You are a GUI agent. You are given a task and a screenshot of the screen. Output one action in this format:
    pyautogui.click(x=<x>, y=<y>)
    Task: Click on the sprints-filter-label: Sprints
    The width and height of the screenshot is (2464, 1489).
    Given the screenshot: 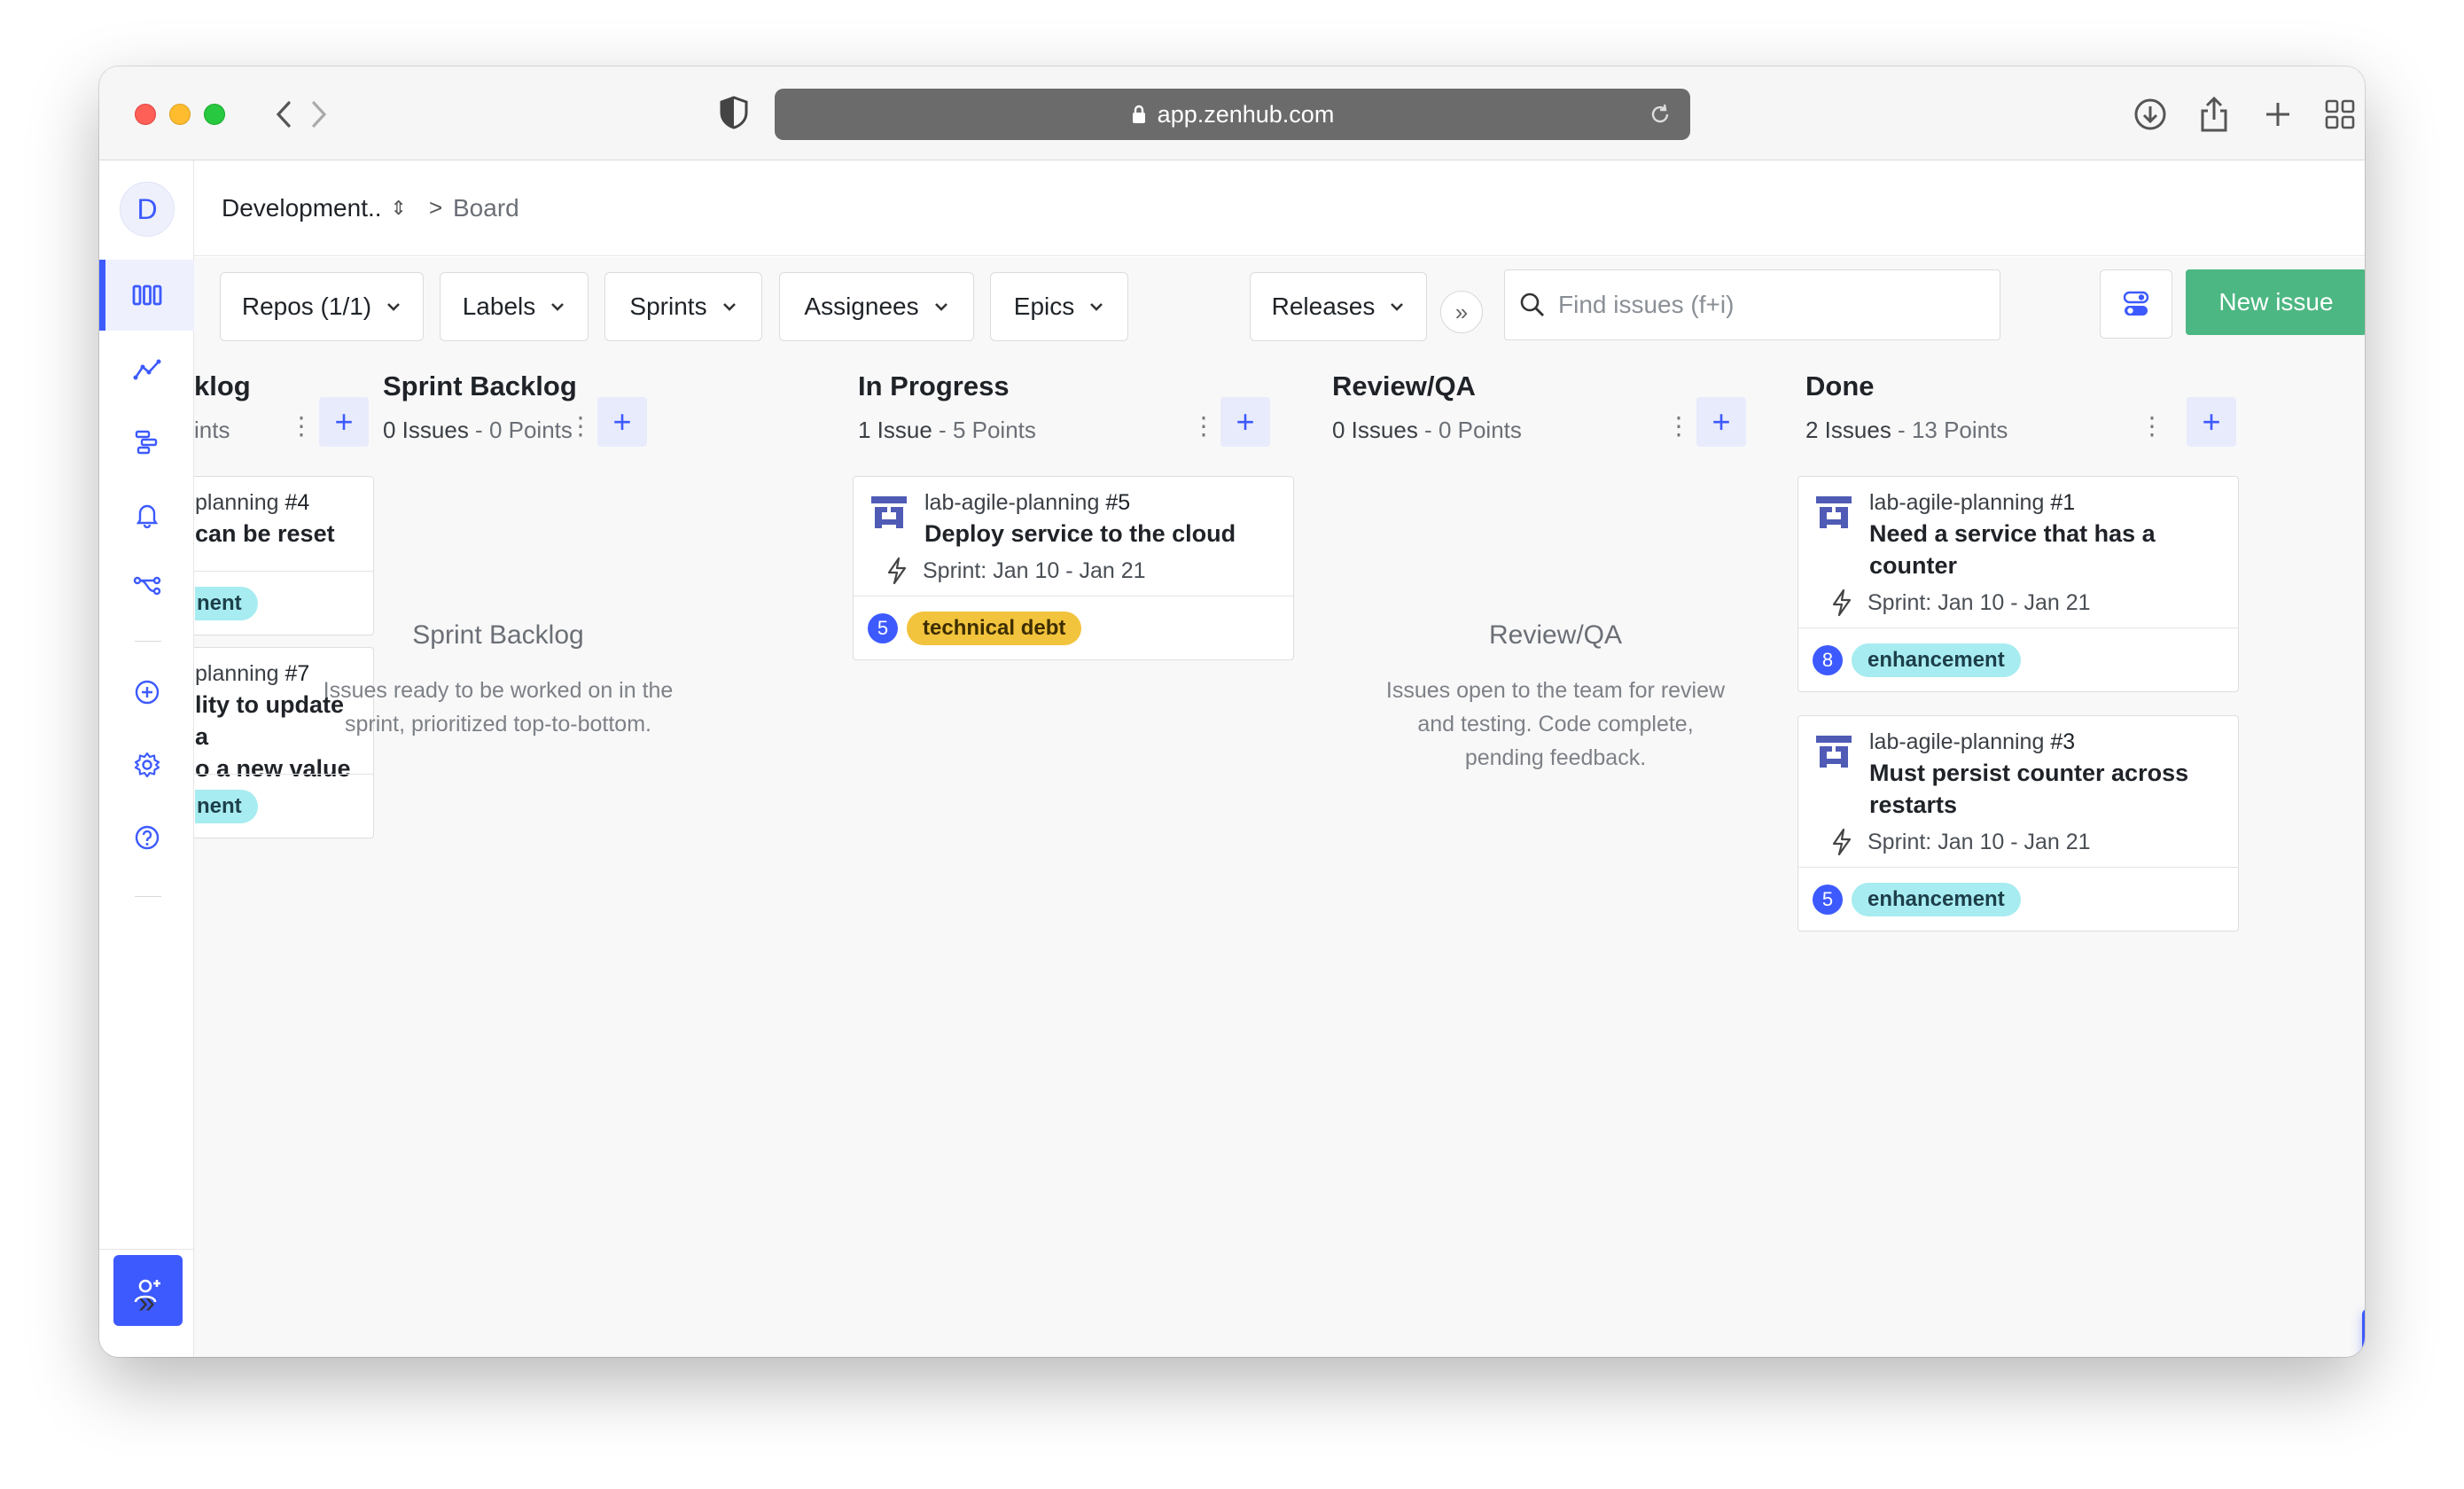 What is the action you would take?
    pyautogui.click(x=668, y=306)
    